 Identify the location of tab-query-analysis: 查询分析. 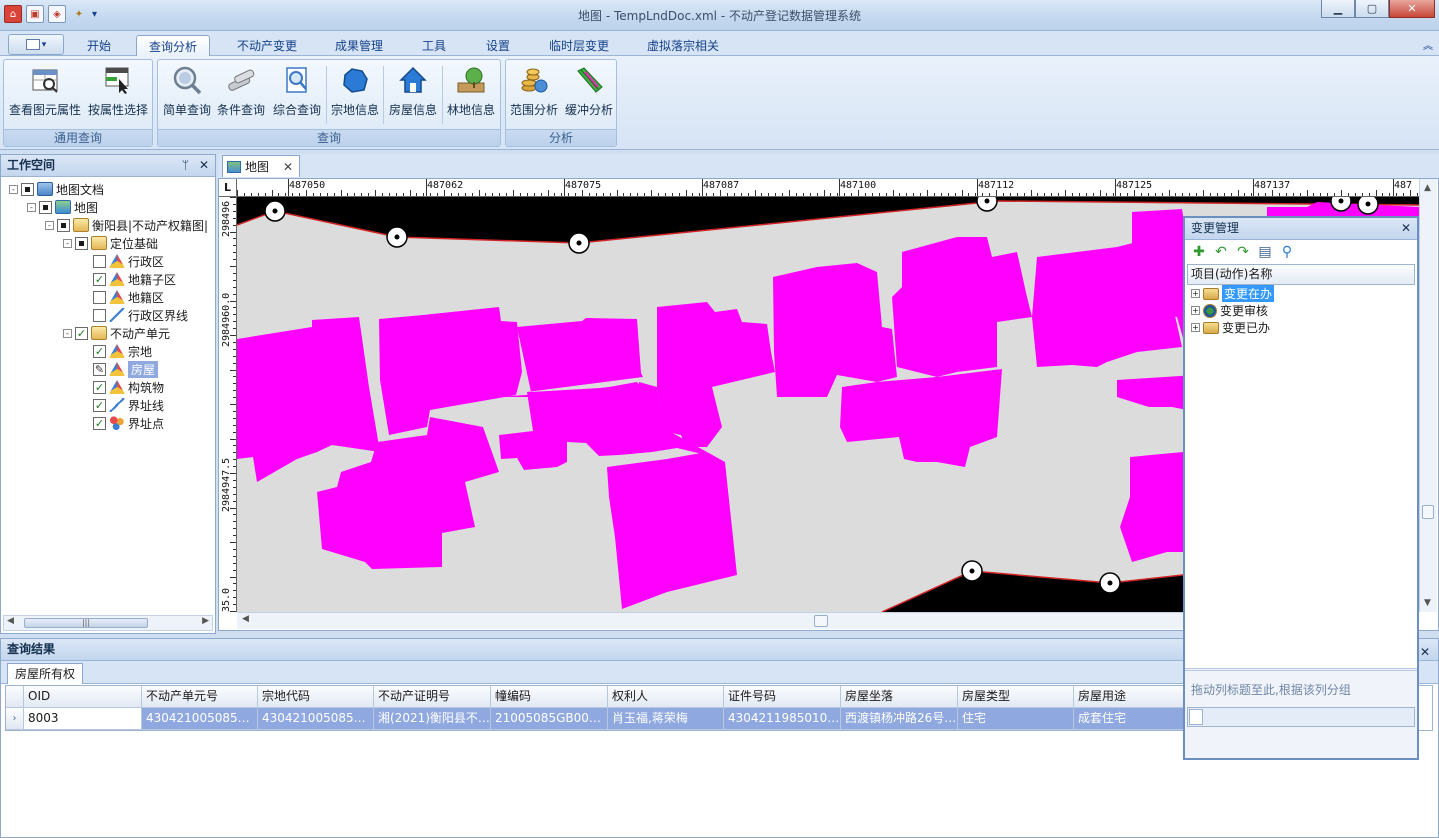
(173, 45).